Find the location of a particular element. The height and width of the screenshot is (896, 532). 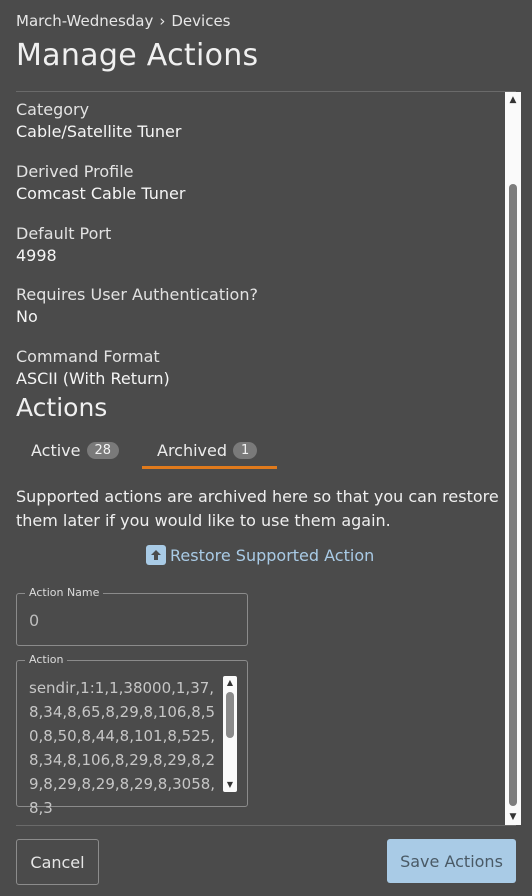

tab-archived-label: Archived is located at coordinates (192, 450).